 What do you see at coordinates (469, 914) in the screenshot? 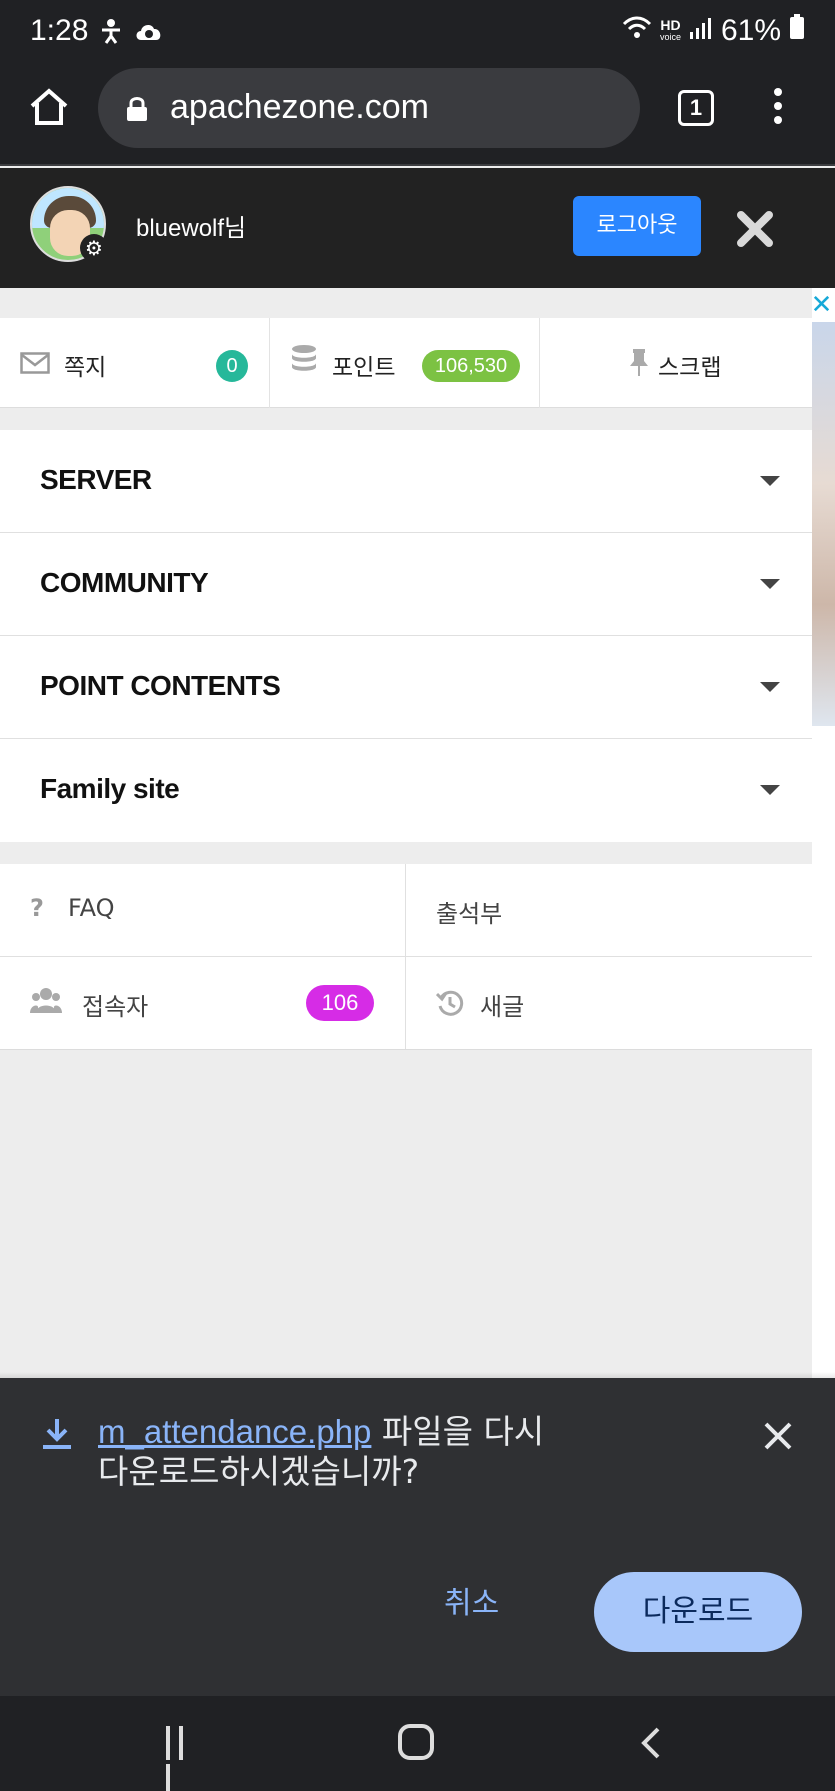
I see `attendance-label: 출석부` at bounding box center [469, 914].